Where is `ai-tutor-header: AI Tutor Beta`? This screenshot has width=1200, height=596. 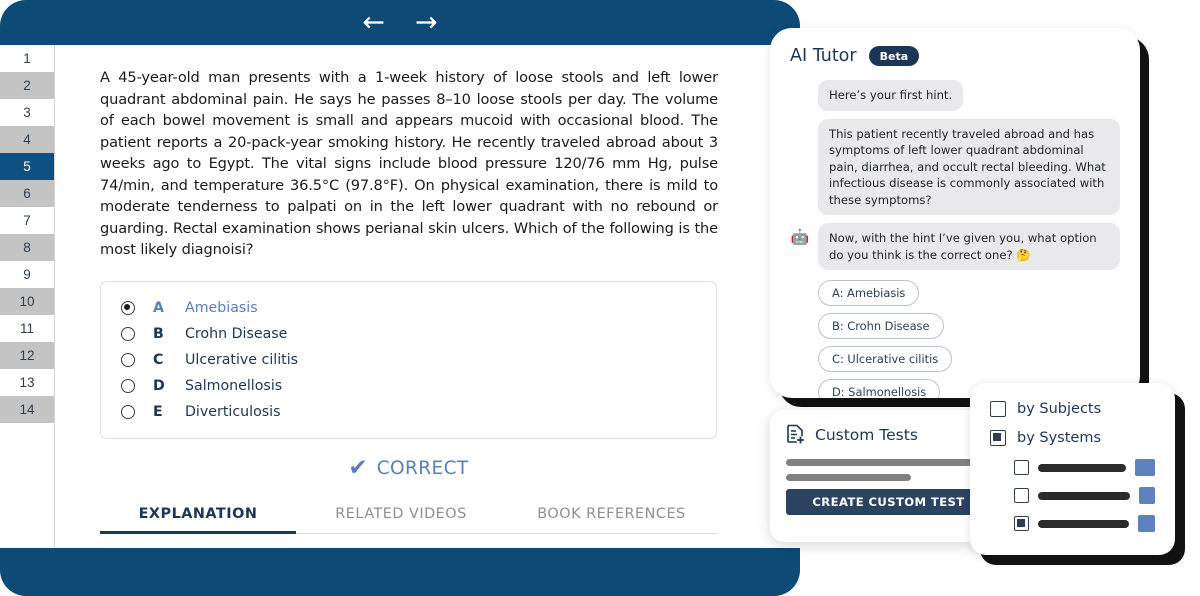
ai-tutor-header: AI Tutor Beta is located at coordinates (955, 56).